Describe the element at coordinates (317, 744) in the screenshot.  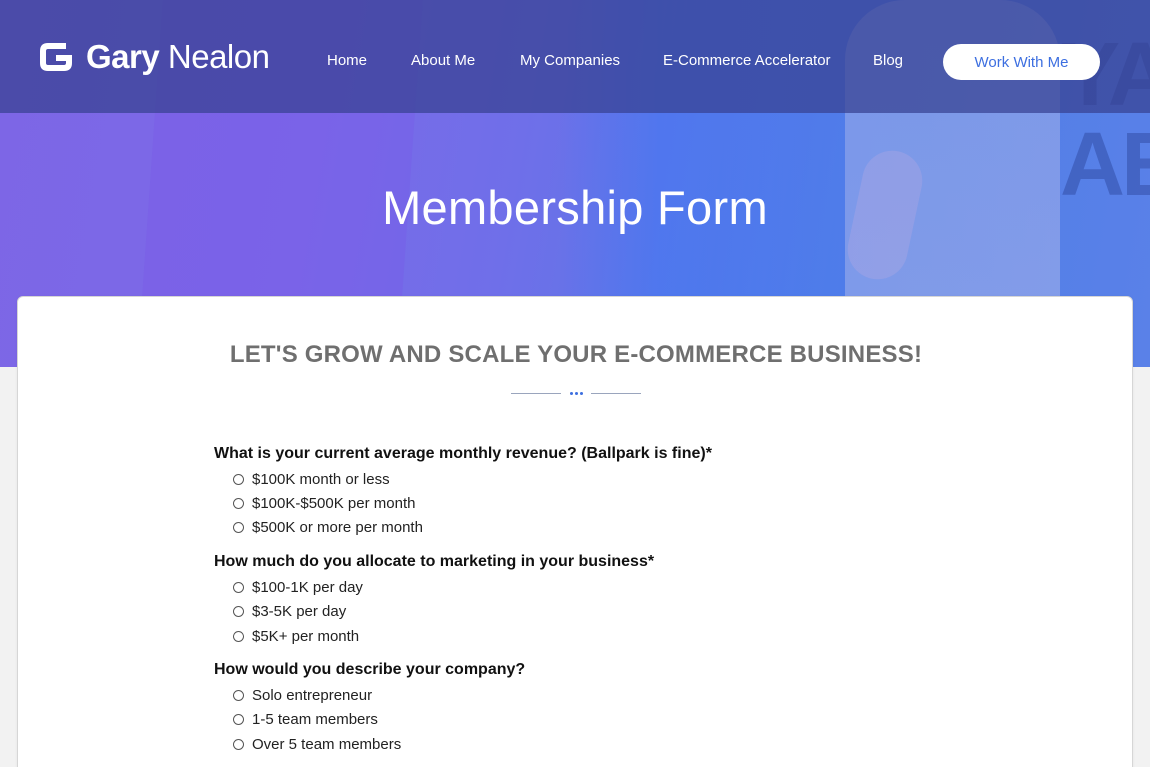
I see `option-company-3: Over 5 team members` at that location.